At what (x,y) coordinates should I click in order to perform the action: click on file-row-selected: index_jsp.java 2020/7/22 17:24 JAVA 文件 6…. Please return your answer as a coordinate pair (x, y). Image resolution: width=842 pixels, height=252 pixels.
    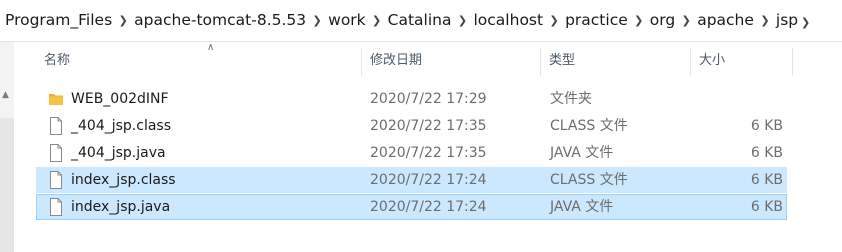
    Looking at the image, I should click on (411, 207).